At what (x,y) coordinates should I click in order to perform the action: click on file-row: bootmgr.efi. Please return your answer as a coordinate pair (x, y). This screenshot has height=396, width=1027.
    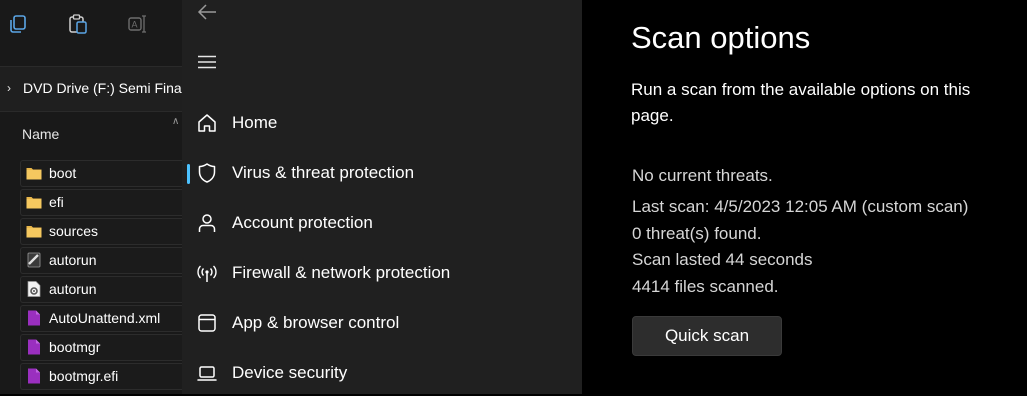
    Looking at the image, I should click on (101, 376).